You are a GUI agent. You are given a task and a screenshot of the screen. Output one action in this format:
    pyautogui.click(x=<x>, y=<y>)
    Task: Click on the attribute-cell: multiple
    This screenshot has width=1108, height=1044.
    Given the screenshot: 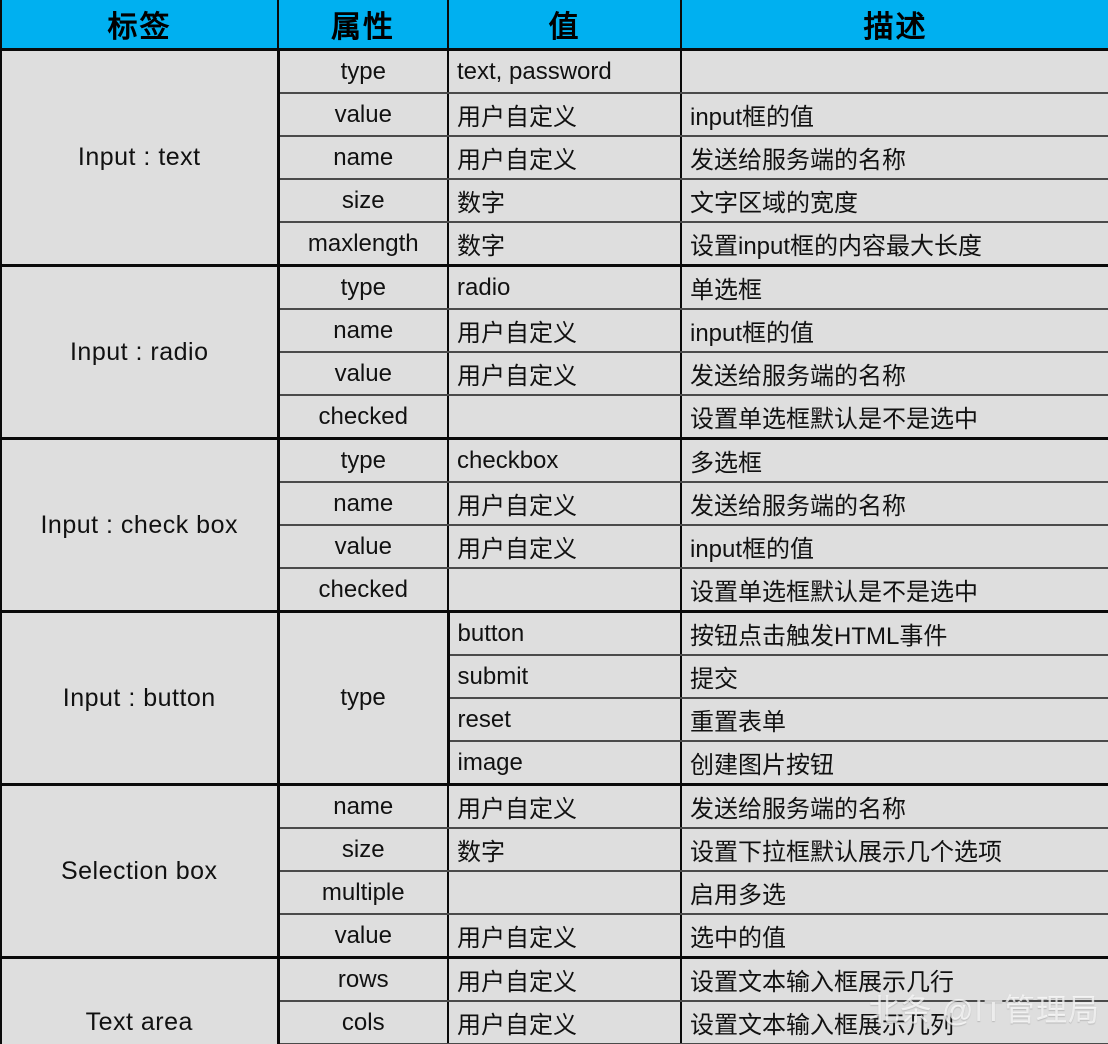 What is the action you would take?
    pyautogui.click(x=363, y=893)
    